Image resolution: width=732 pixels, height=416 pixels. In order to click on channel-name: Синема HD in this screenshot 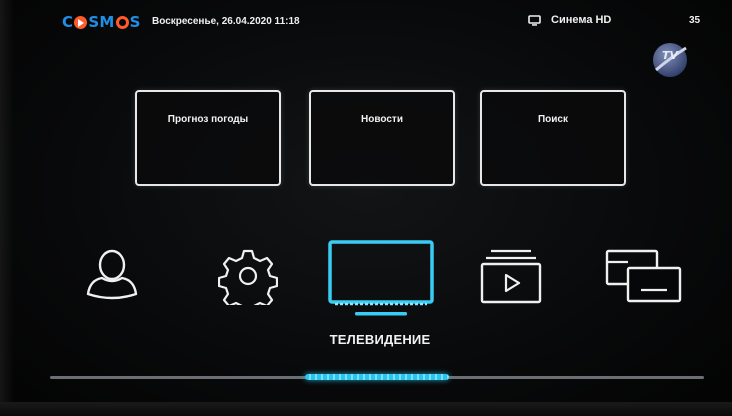, I will do `click(581, 20)`.